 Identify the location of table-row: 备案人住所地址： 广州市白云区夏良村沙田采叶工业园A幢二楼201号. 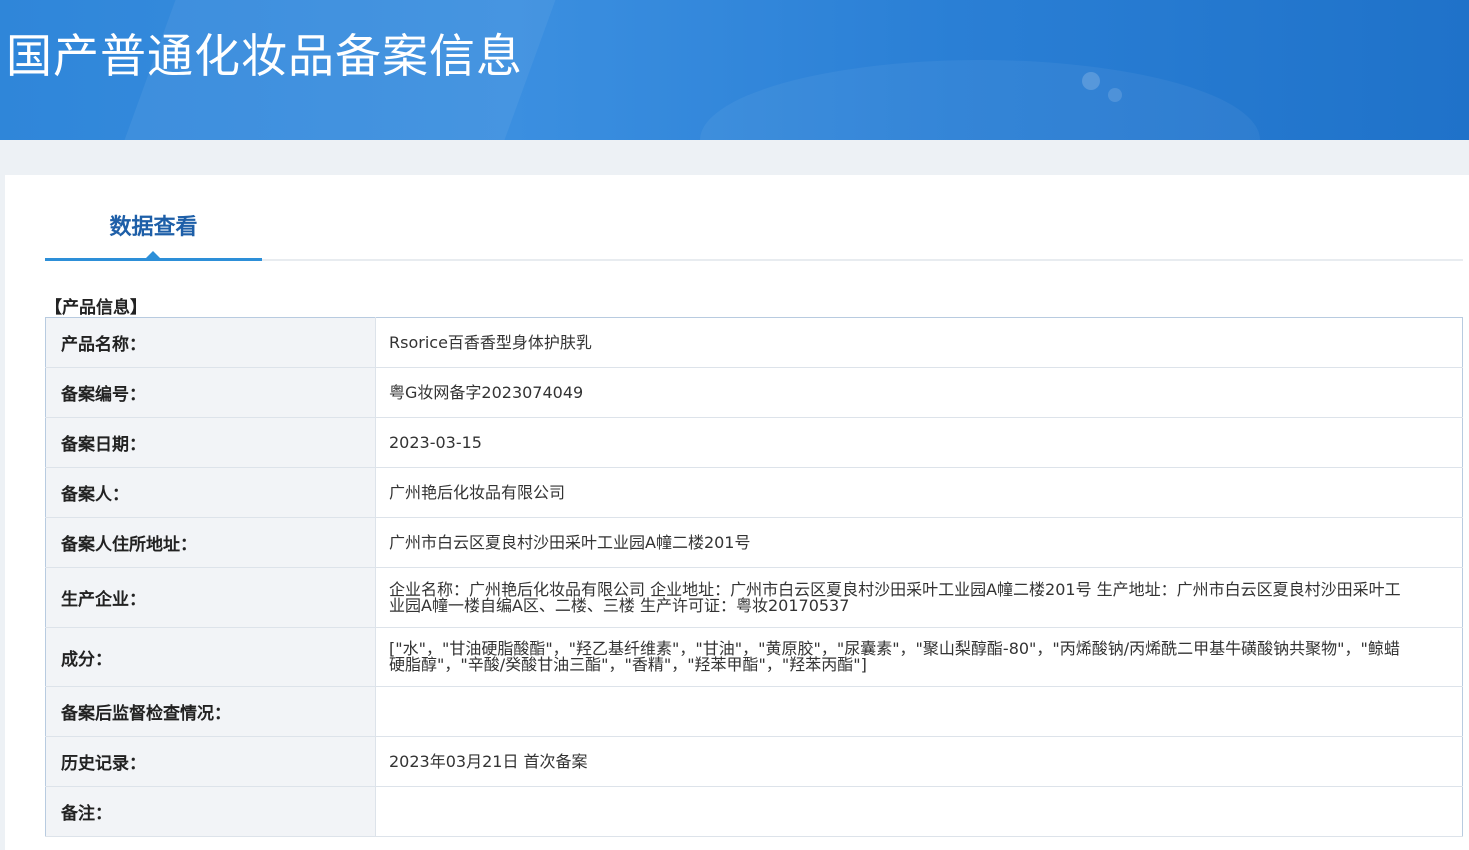
(754, 542).